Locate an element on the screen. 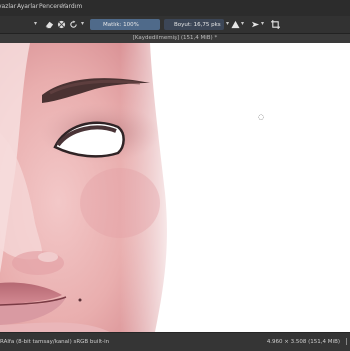 The image size is (350, 351). warning-icon is located at coordinates (235, 24).